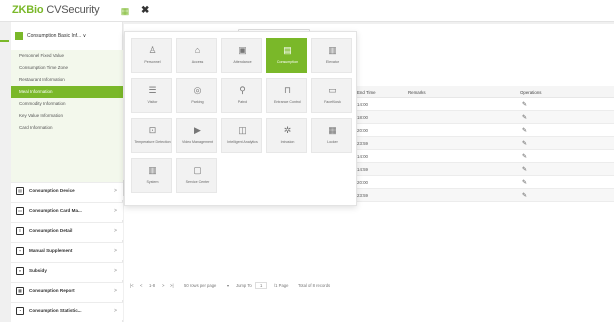  What do you see at coordinates (67, 116) in the screenshot?
I see `sidebar-subitem-key-value-information: Key Value Information` at bounding box center [67, 116].